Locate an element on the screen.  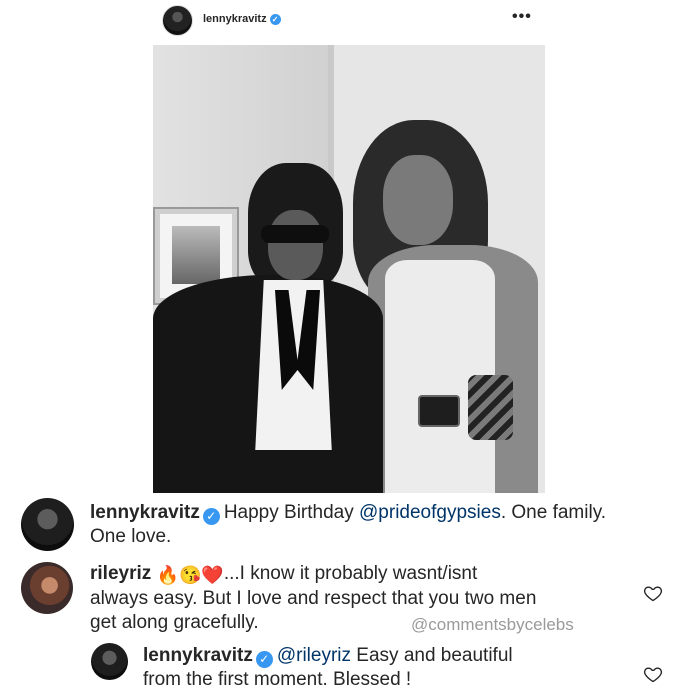
more-options-icon: ••• is located at coordinates (522, 17).